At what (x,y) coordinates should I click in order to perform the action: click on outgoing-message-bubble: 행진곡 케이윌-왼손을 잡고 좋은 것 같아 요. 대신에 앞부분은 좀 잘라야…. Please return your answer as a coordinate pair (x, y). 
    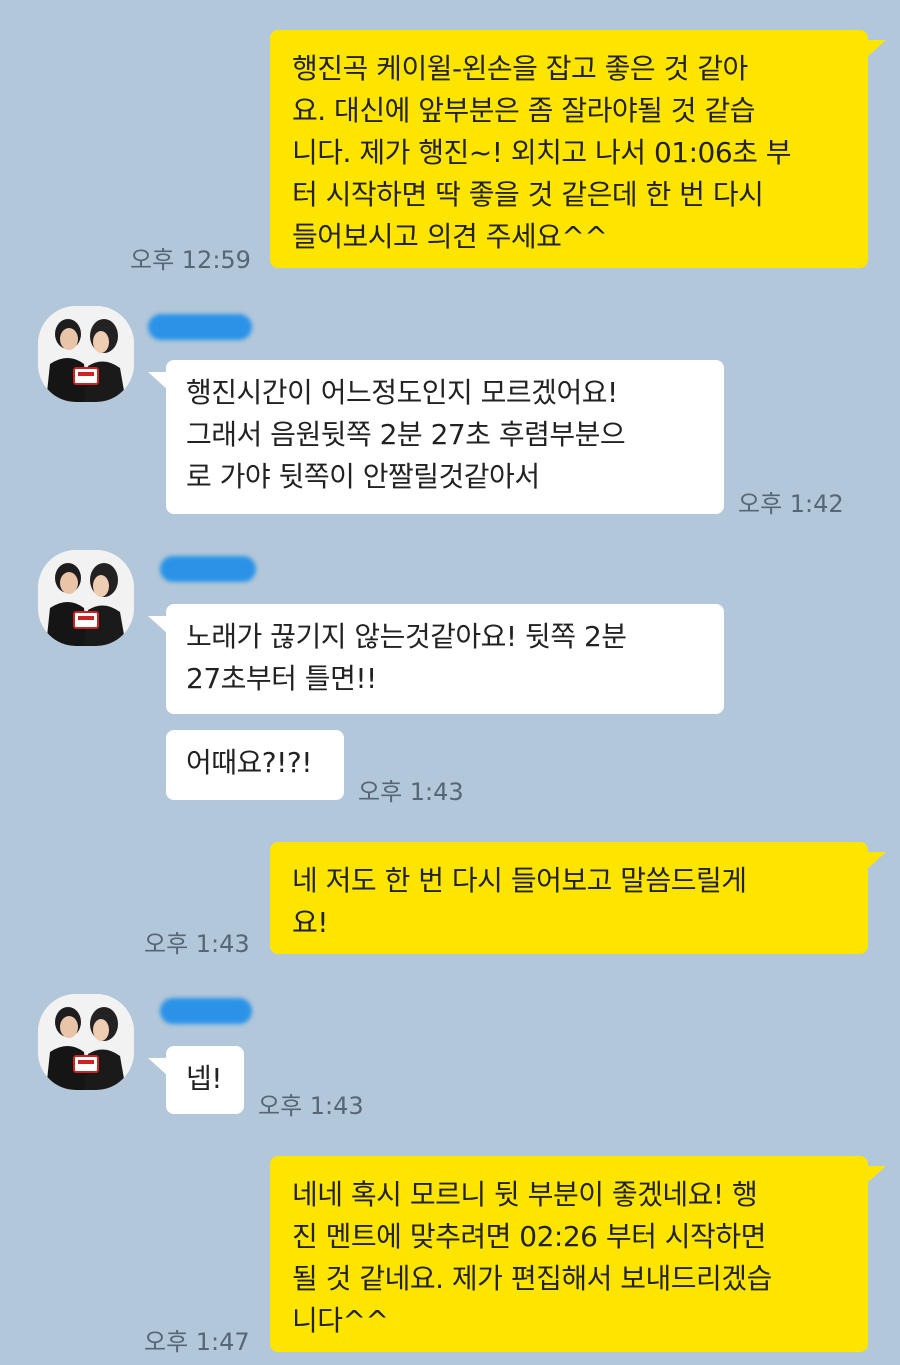
    Looking at the image, I should click on (569, 149).